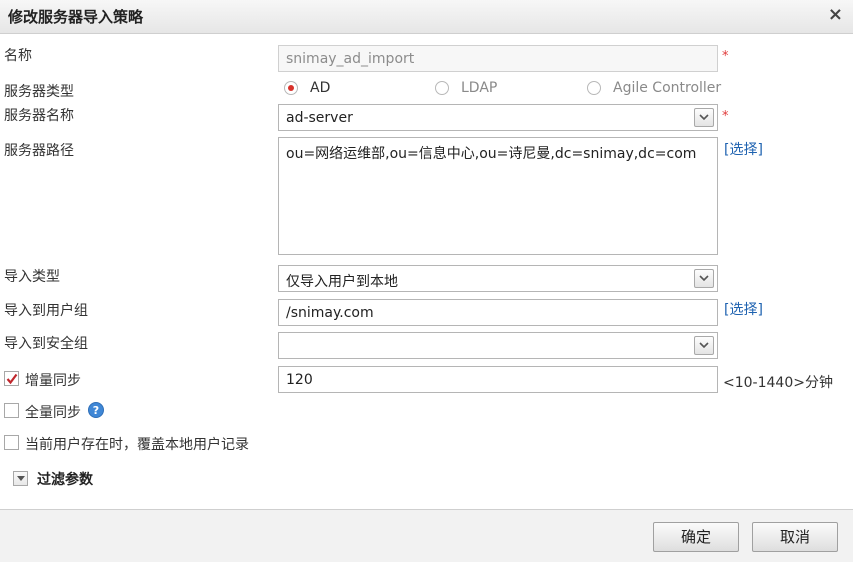 Image resolution: width=853 pixels, height=562 pixels. Describe the element at coordinates (342, 282) in the screenshot. I see `import-type-value: 仅导入用户到本地` at that location.